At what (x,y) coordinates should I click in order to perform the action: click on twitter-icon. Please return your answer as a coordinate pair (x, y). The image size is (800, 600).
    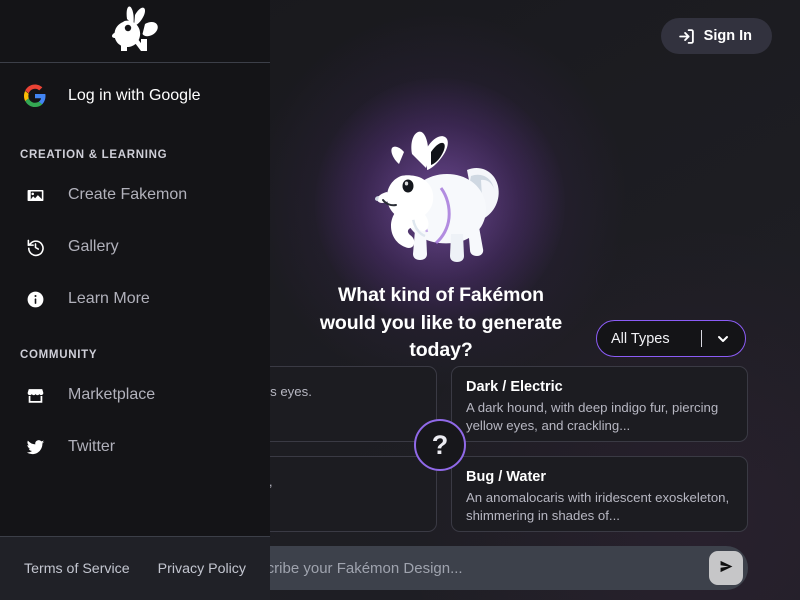
    Looking at the image, I should click on (35, 447).